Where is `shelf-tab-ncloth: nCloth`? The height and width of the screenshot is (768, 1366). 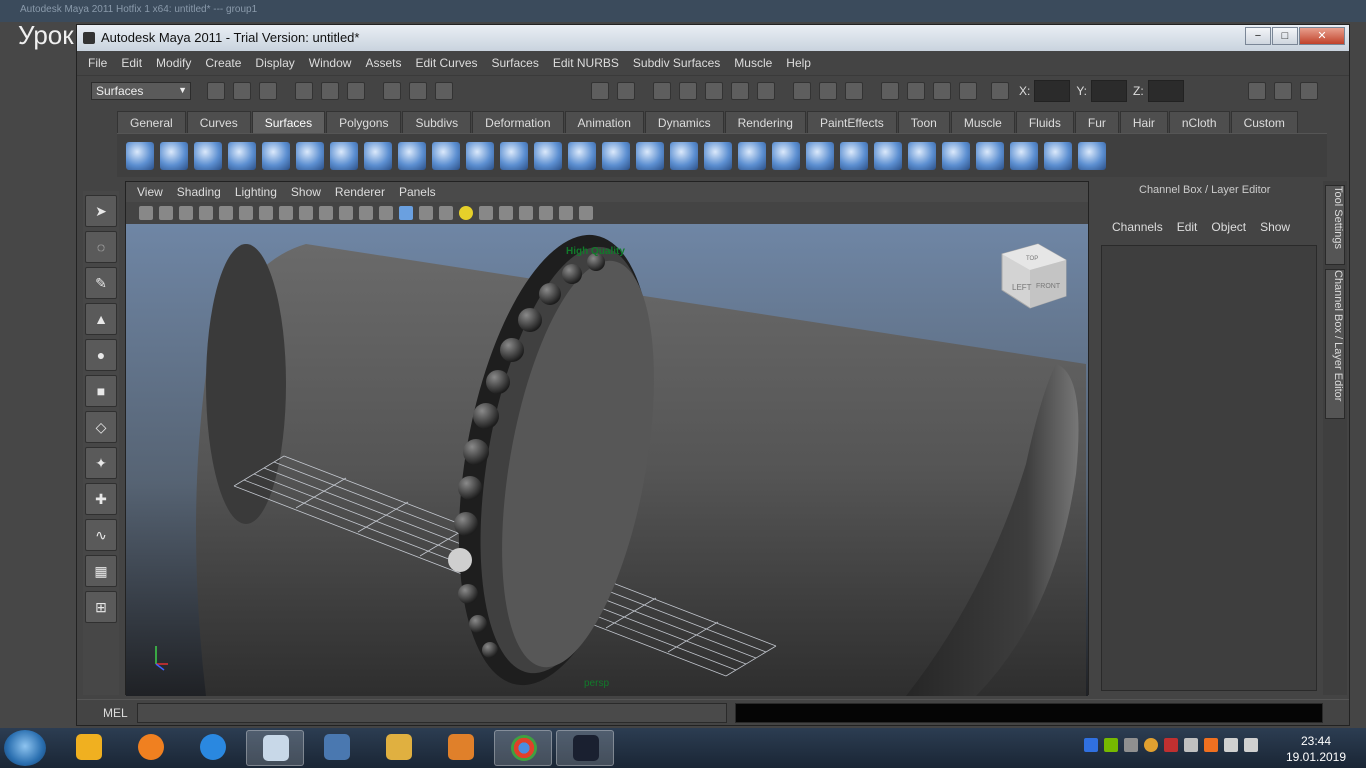
shelf-tab-ncloth: nCloth is located at coordinates (1199, 122).